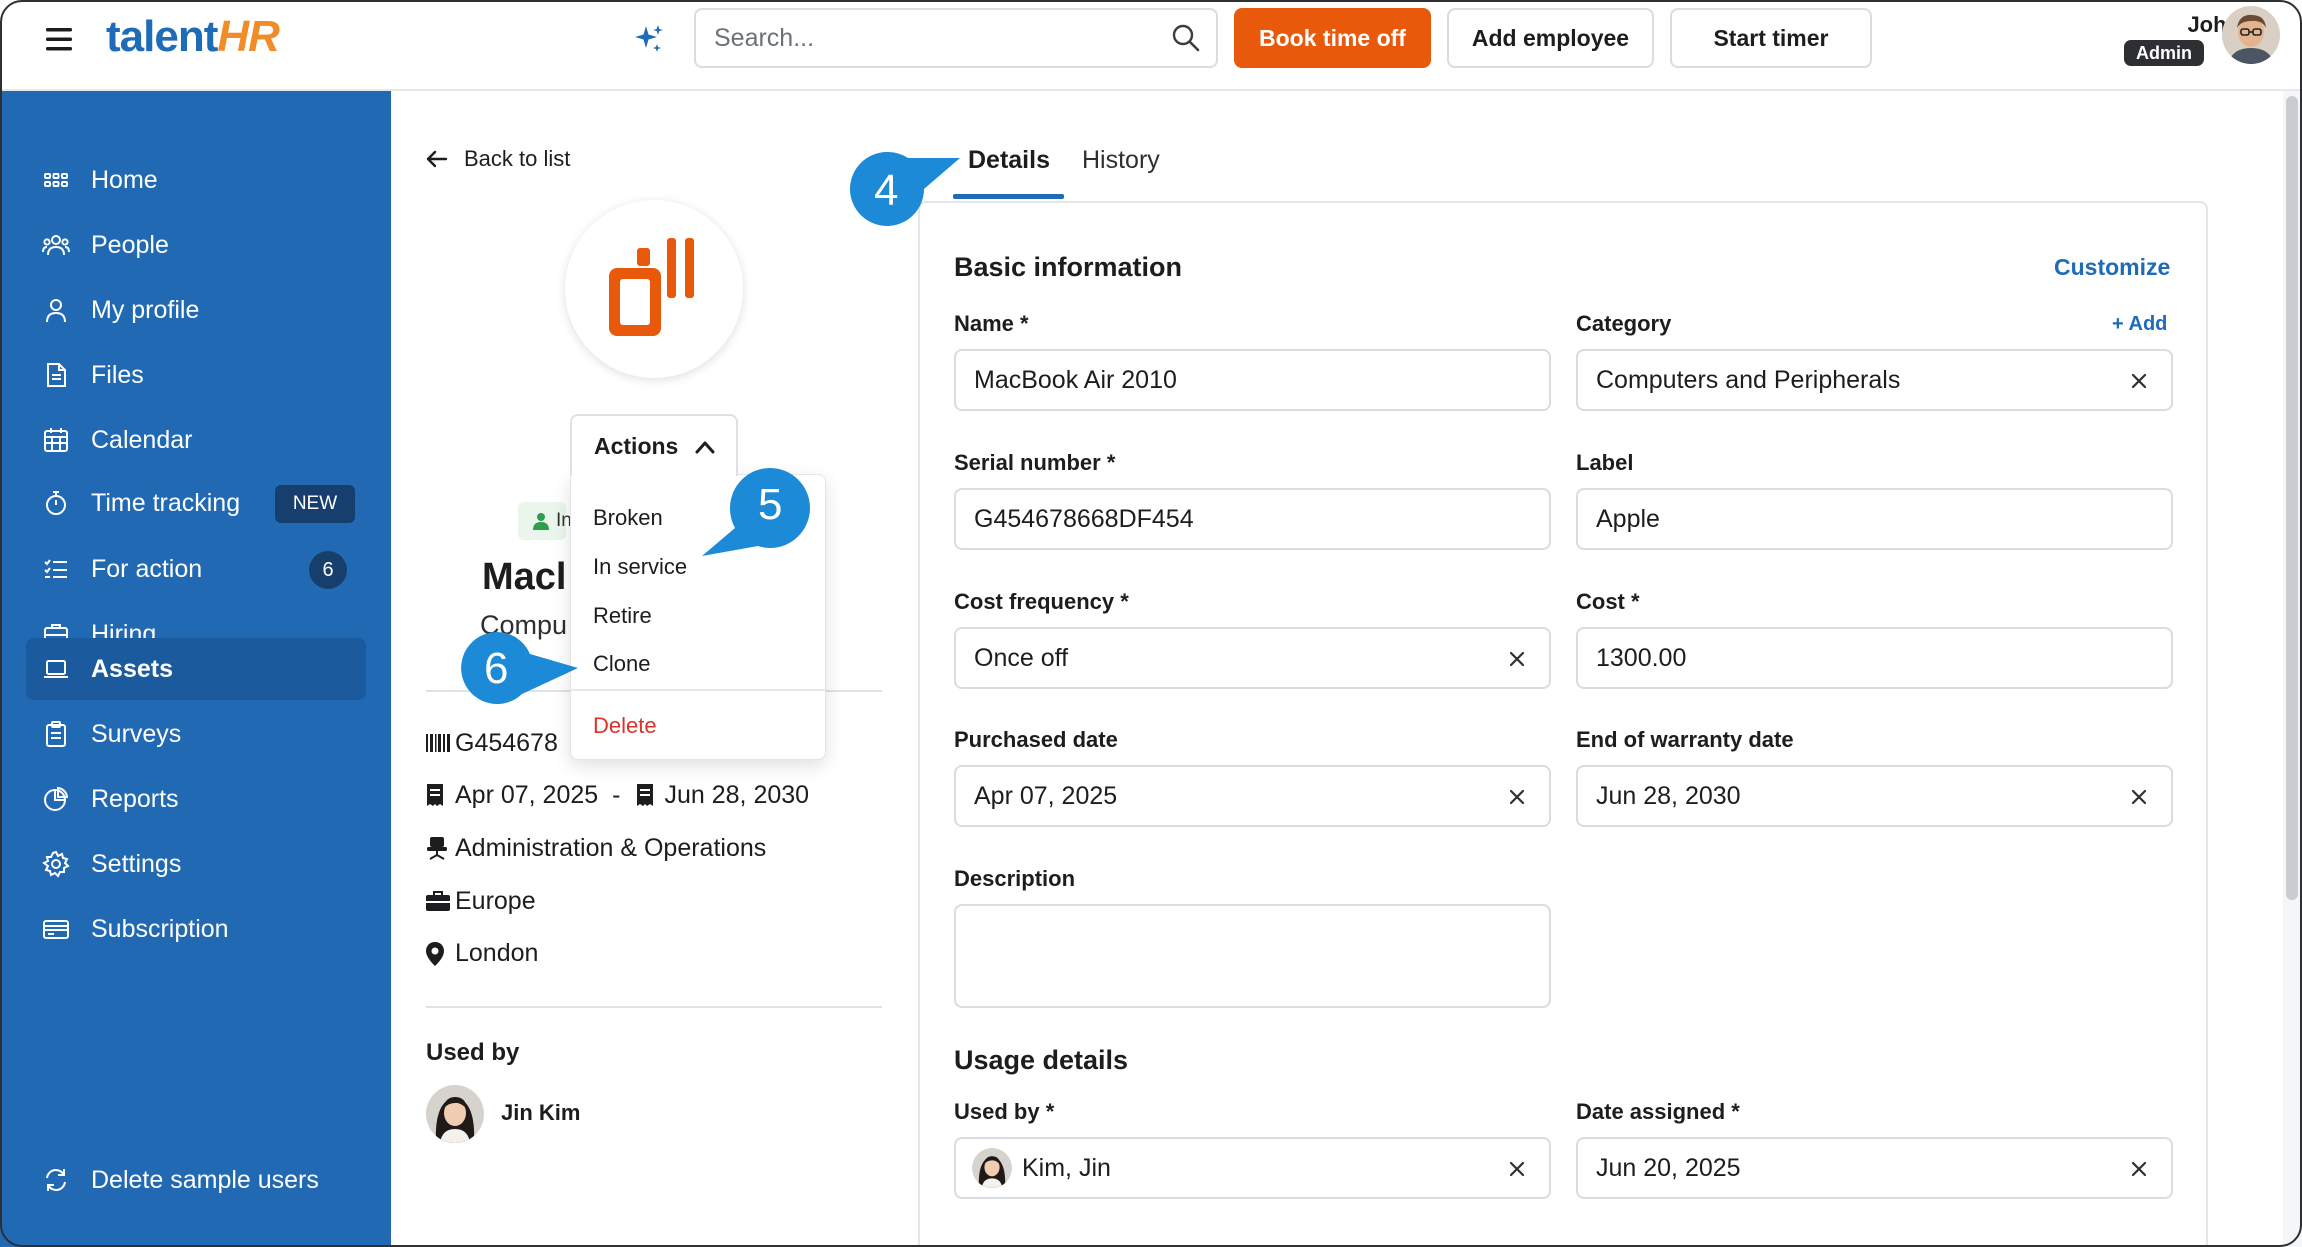 This screenshot has width=2302, height=1247. I want to click on add-employee-button: Add employee, so click(1550, 38).